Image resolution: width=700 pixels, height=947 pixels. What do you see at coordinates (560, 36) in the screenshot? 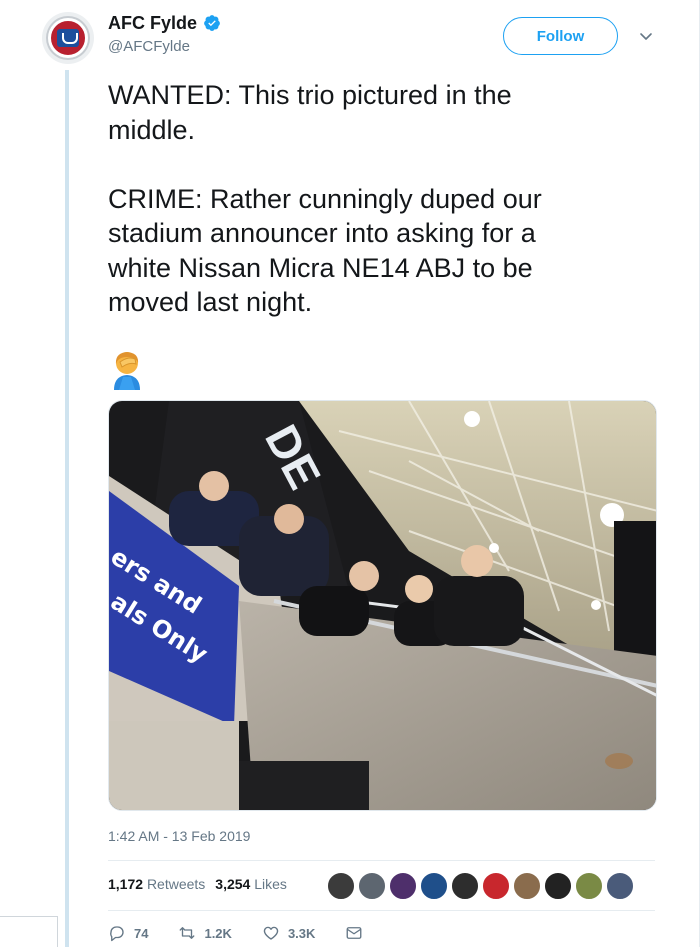
I see `follow-button: Follow` at bounding box center [560, 36].